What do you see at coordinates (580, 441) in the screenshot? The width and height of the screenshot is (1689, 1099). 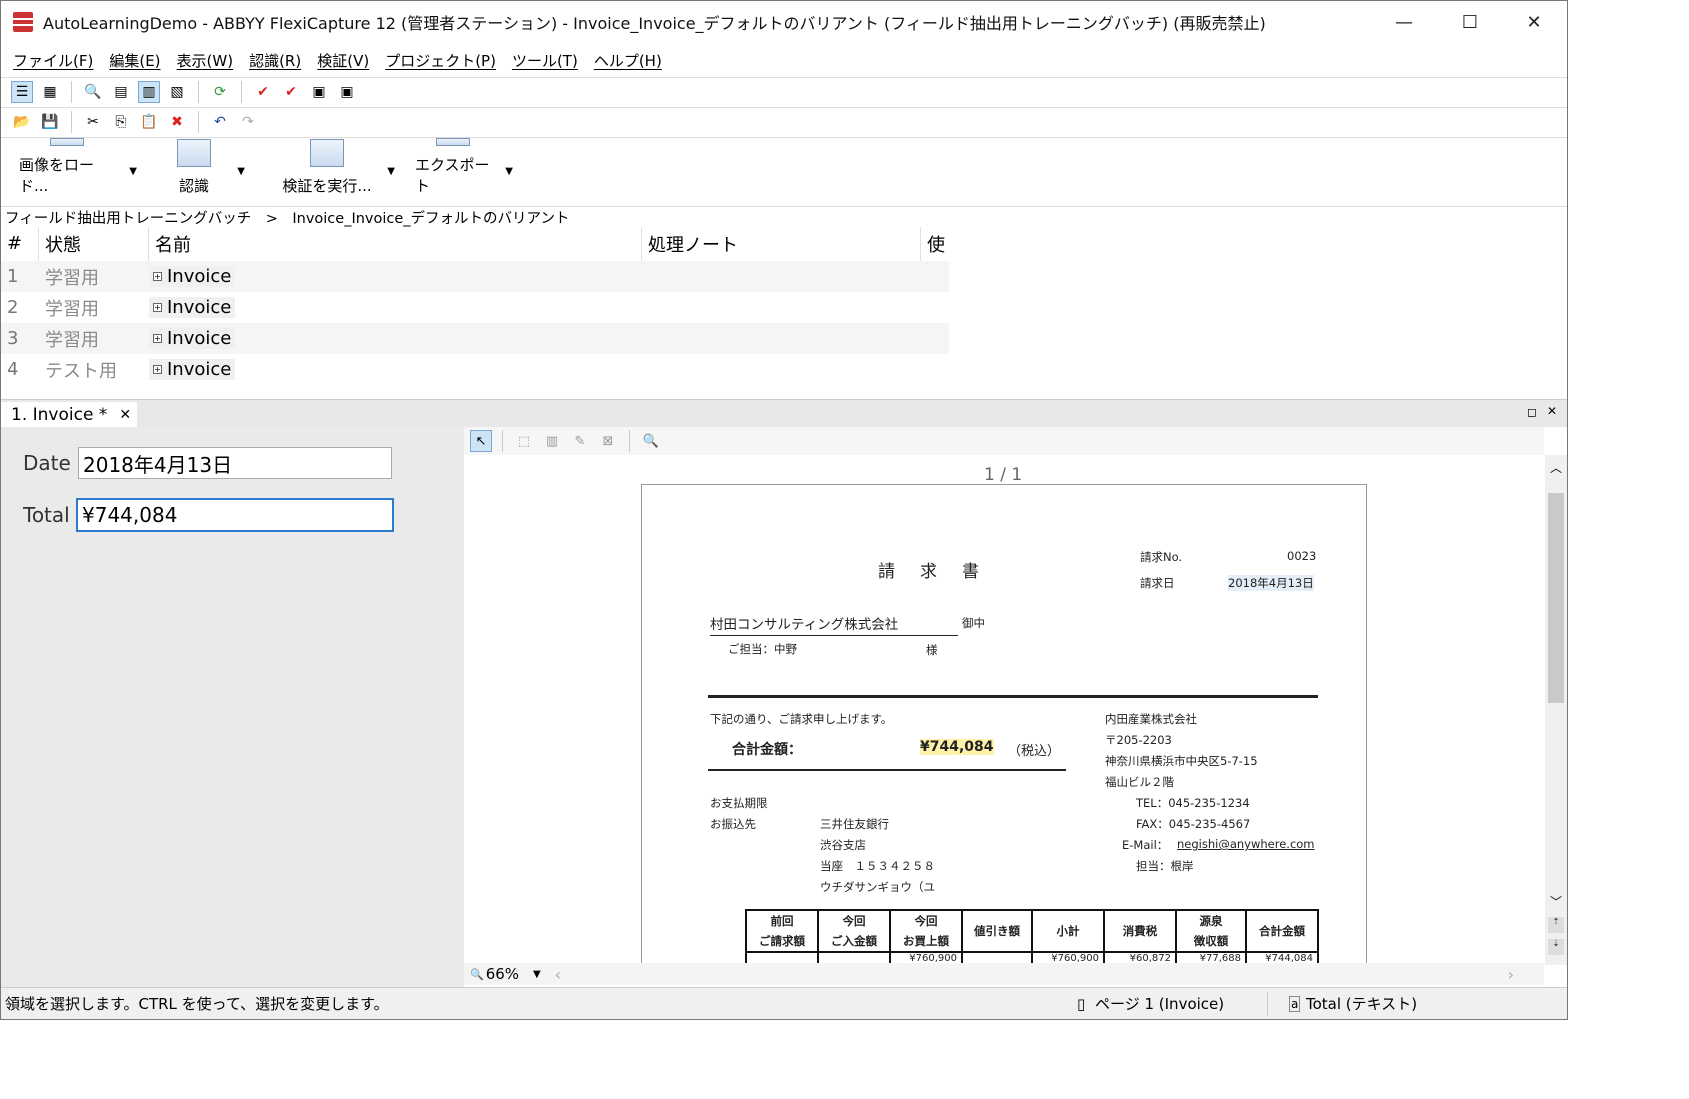 I see `edit-region-icon: ✎` at bounding box center [580, 441].